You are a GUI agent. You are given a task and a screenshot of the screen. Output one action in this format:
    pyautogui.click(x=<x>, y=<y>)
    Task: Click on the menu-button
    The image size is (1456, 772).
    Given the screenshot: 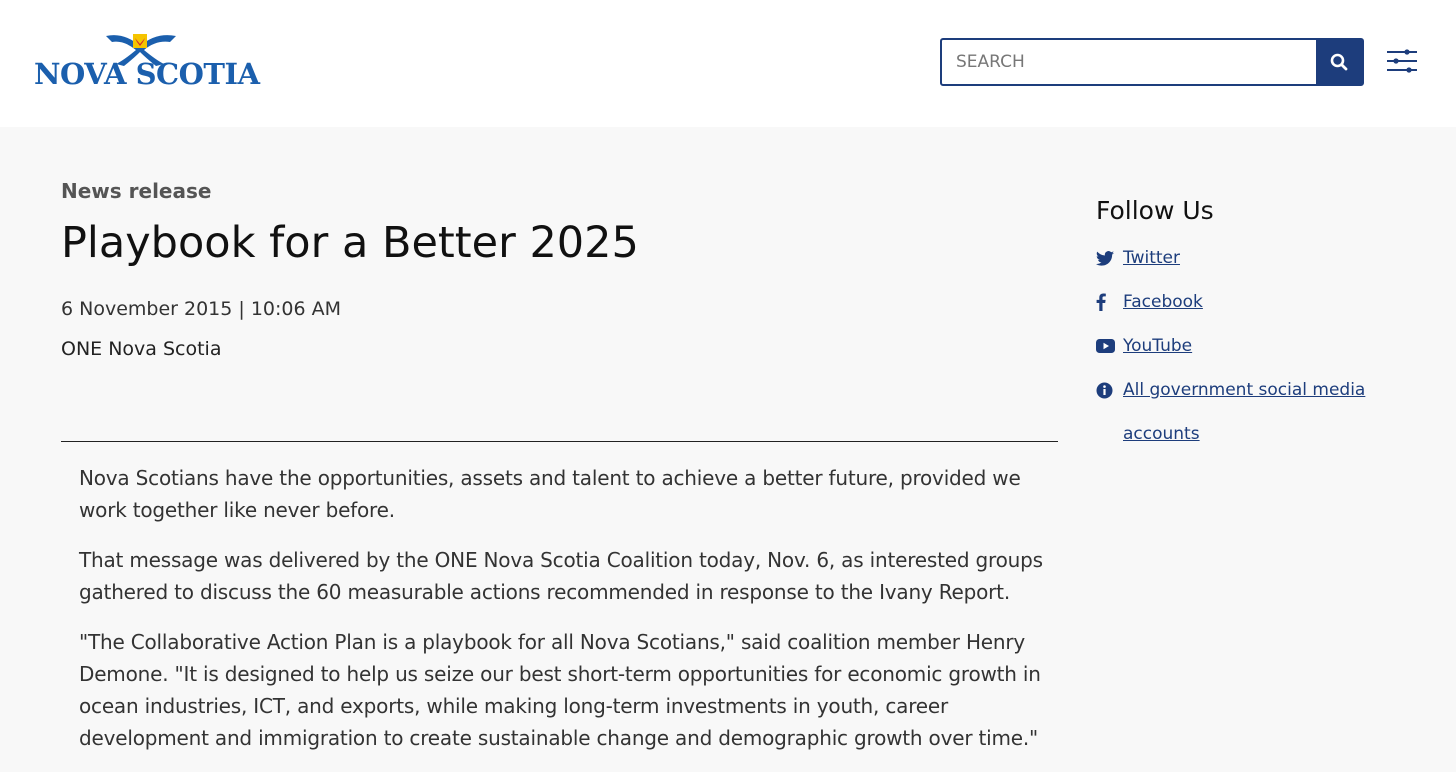 What is the action you would take?
    pyautogui.click(x=1402, y=61)
    